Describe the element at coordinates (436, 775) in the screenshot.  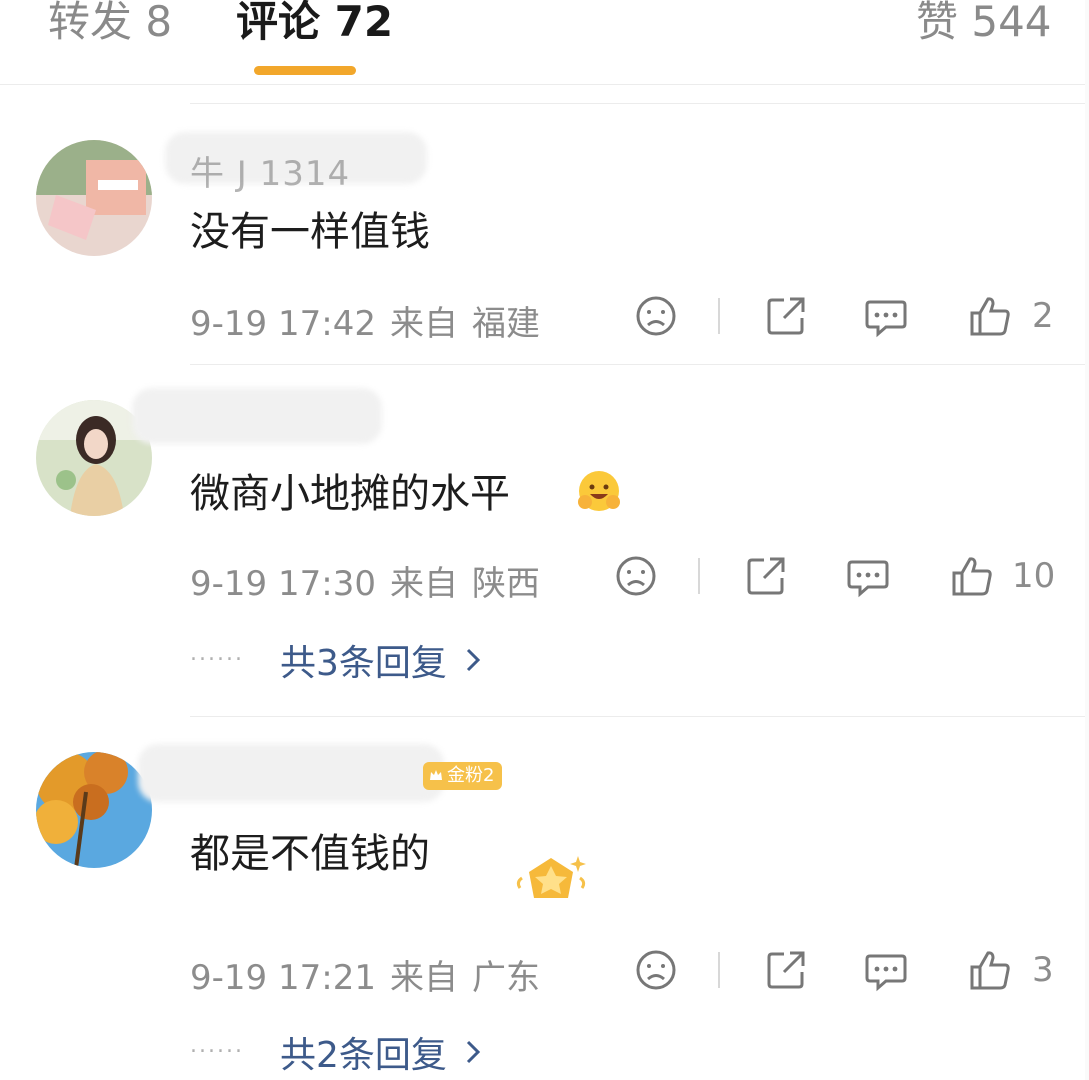
I see `crown-icon` at that location.